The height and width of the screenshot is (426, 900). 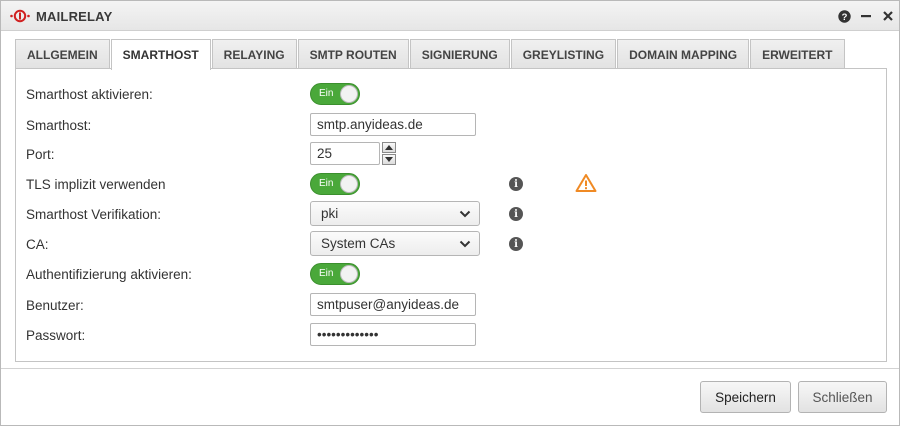 What do you see at coordinates (451, 95) in the screenshot?
I see `row-smarthost-enable: Smarthost aktivieren: Ein` at bounding box center [451, 95].